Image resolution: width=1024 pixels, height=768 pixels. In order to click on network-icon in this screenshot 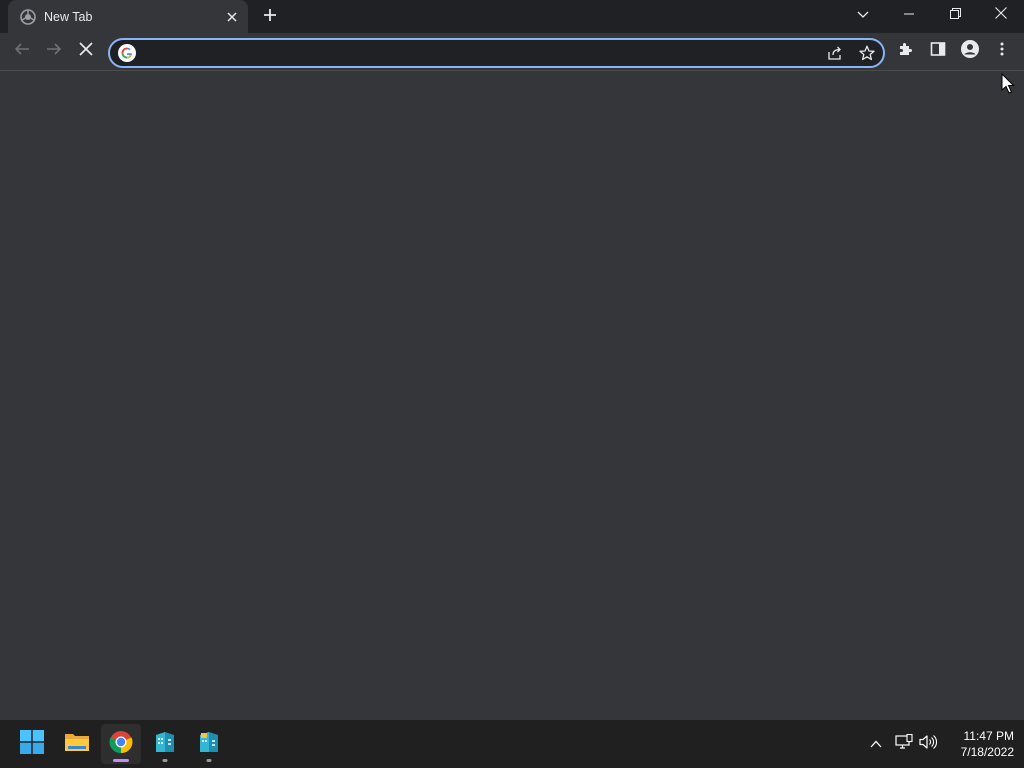, I will do `click(904, 744)`.